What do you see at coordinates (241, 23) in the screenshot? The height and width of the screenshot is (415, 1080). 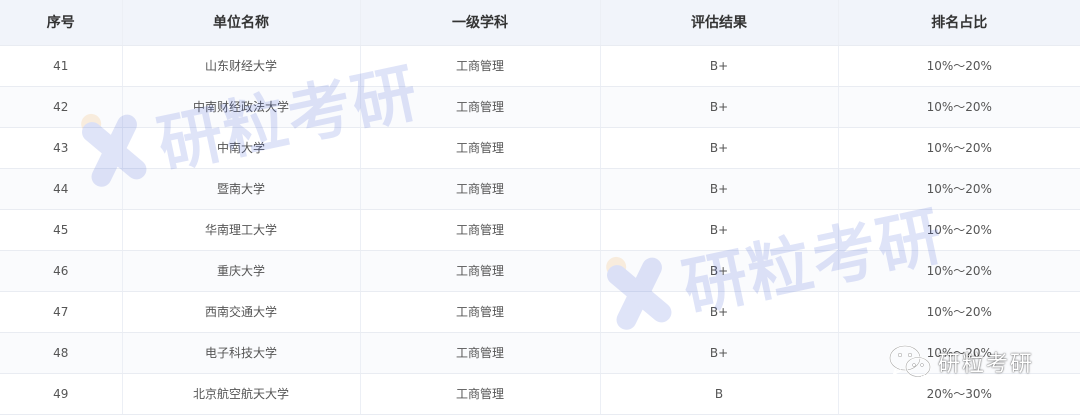 I see `header-institution: 单位名称` at bounding box center [241, 23].